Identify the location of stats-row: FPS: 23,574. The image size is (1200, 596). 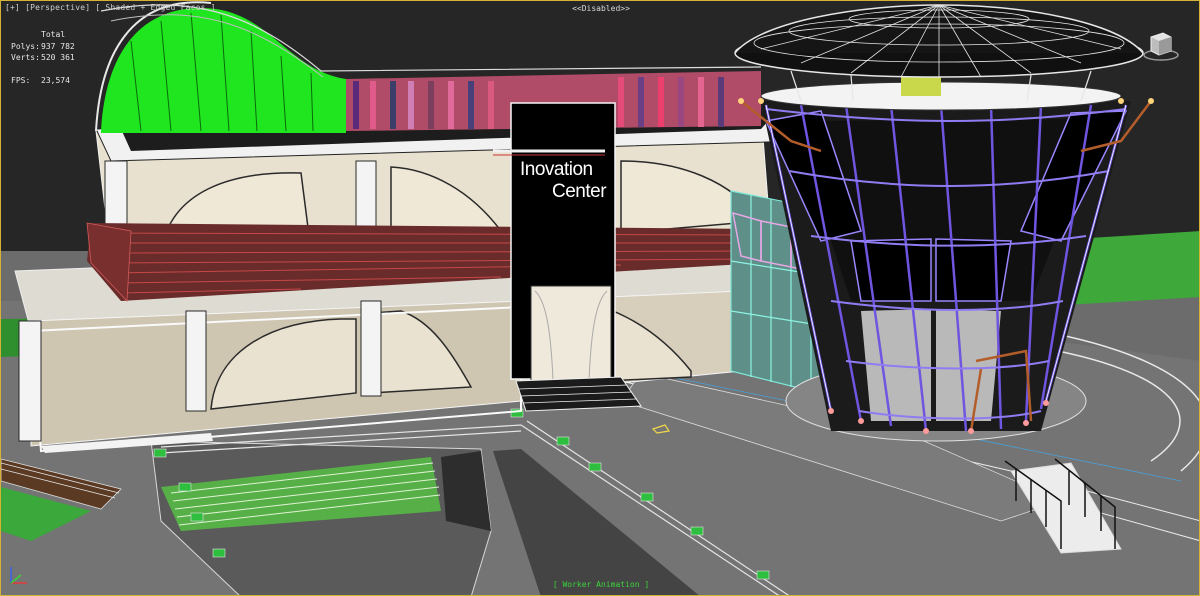
(43, 81).